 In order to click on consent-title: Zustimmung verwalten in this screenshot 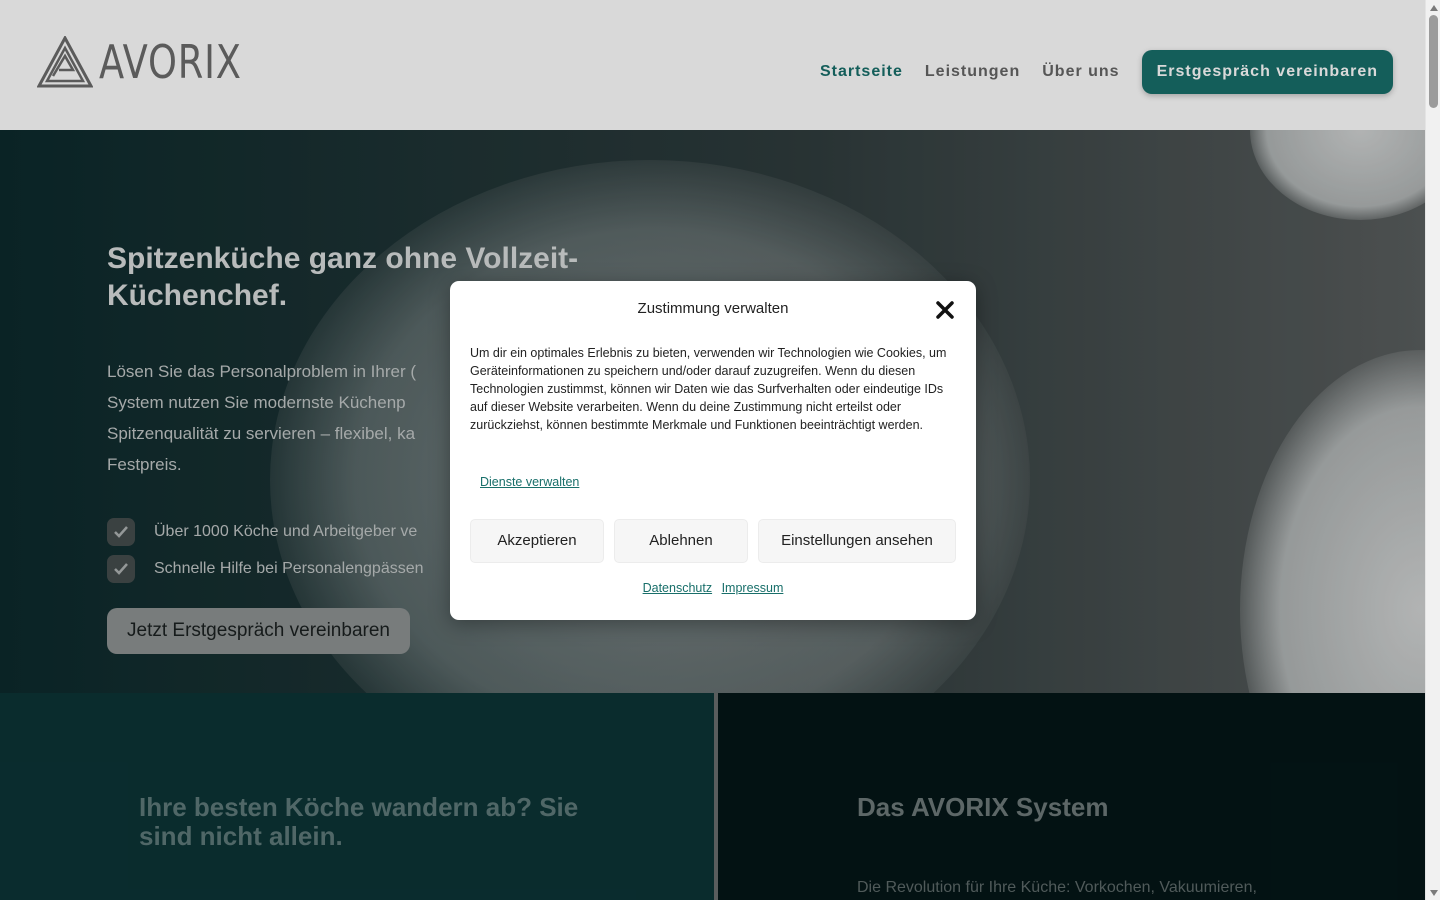, I will do `click(713, 308)`.